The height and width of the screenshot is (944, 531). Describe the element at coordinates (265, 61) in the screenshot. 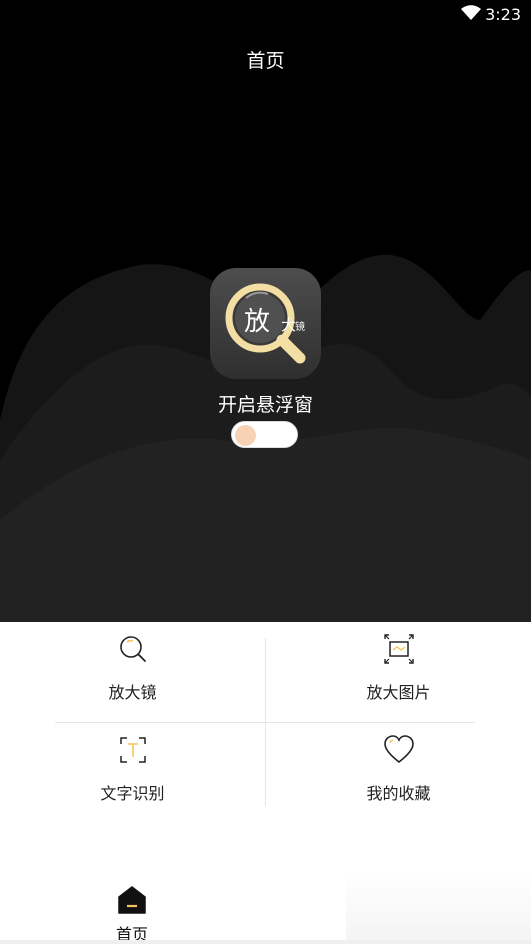

I see `page-title: 首页` at that location.